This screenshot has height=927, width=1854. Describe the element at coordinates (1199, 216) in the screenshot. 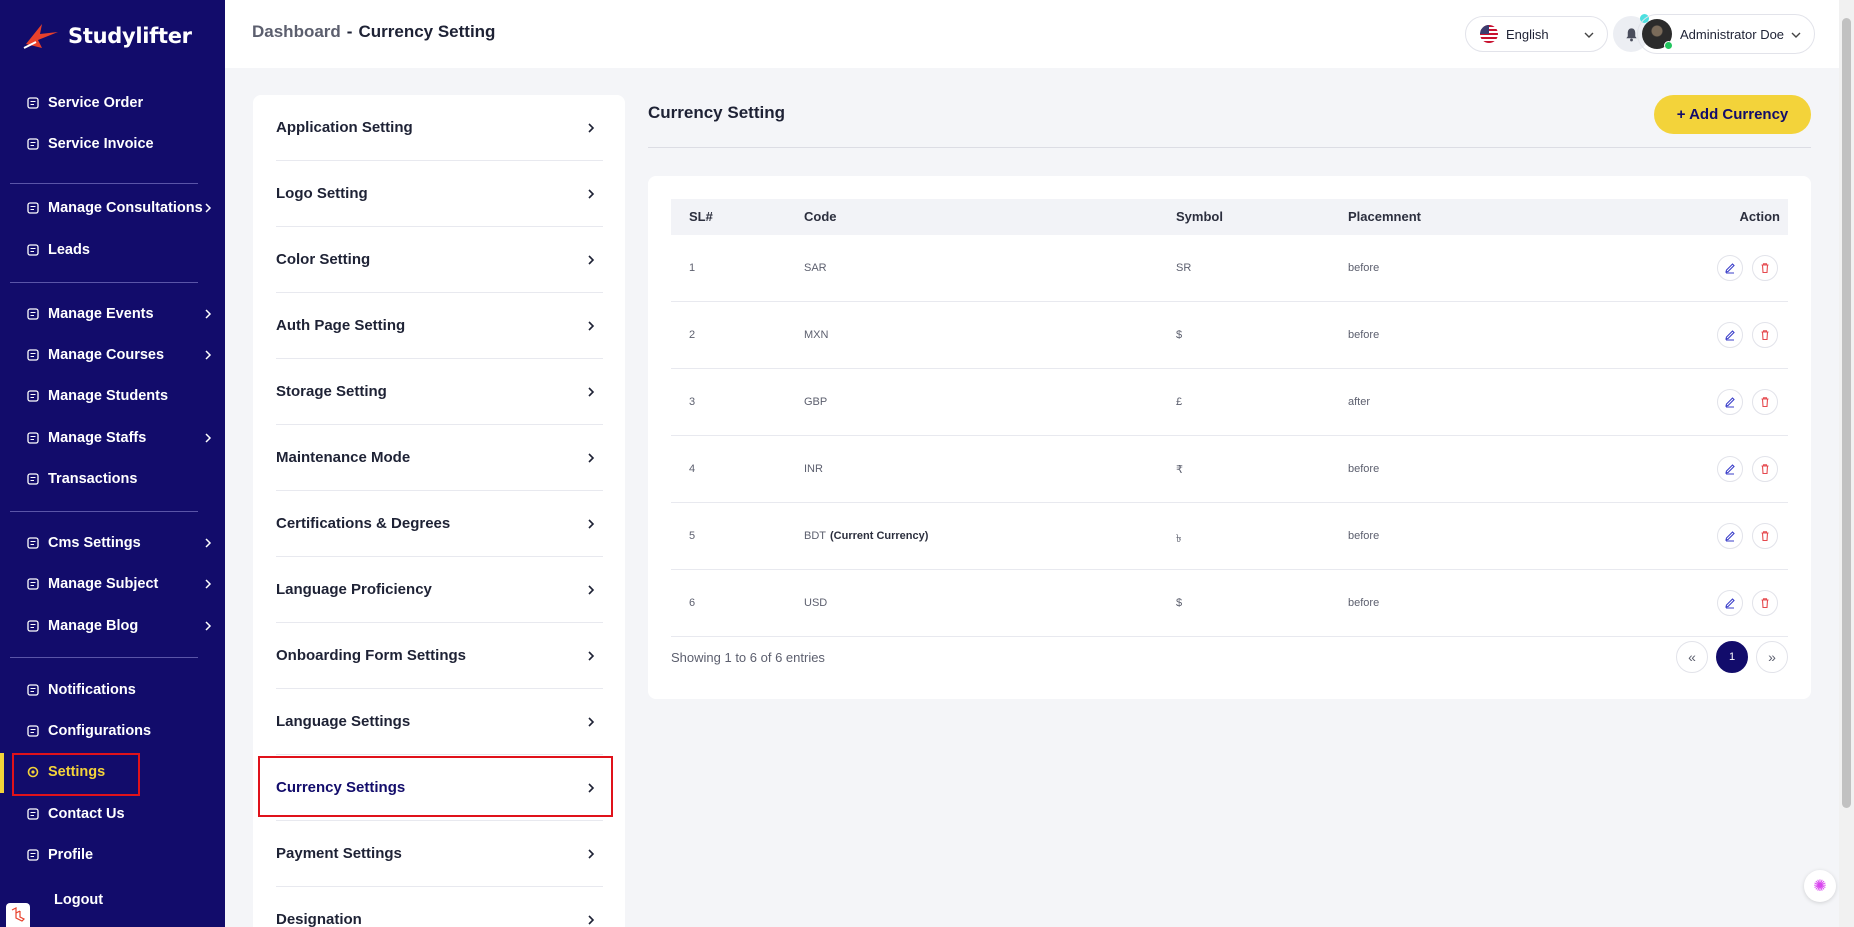

I see `header-symbol: Symbol` at that location.